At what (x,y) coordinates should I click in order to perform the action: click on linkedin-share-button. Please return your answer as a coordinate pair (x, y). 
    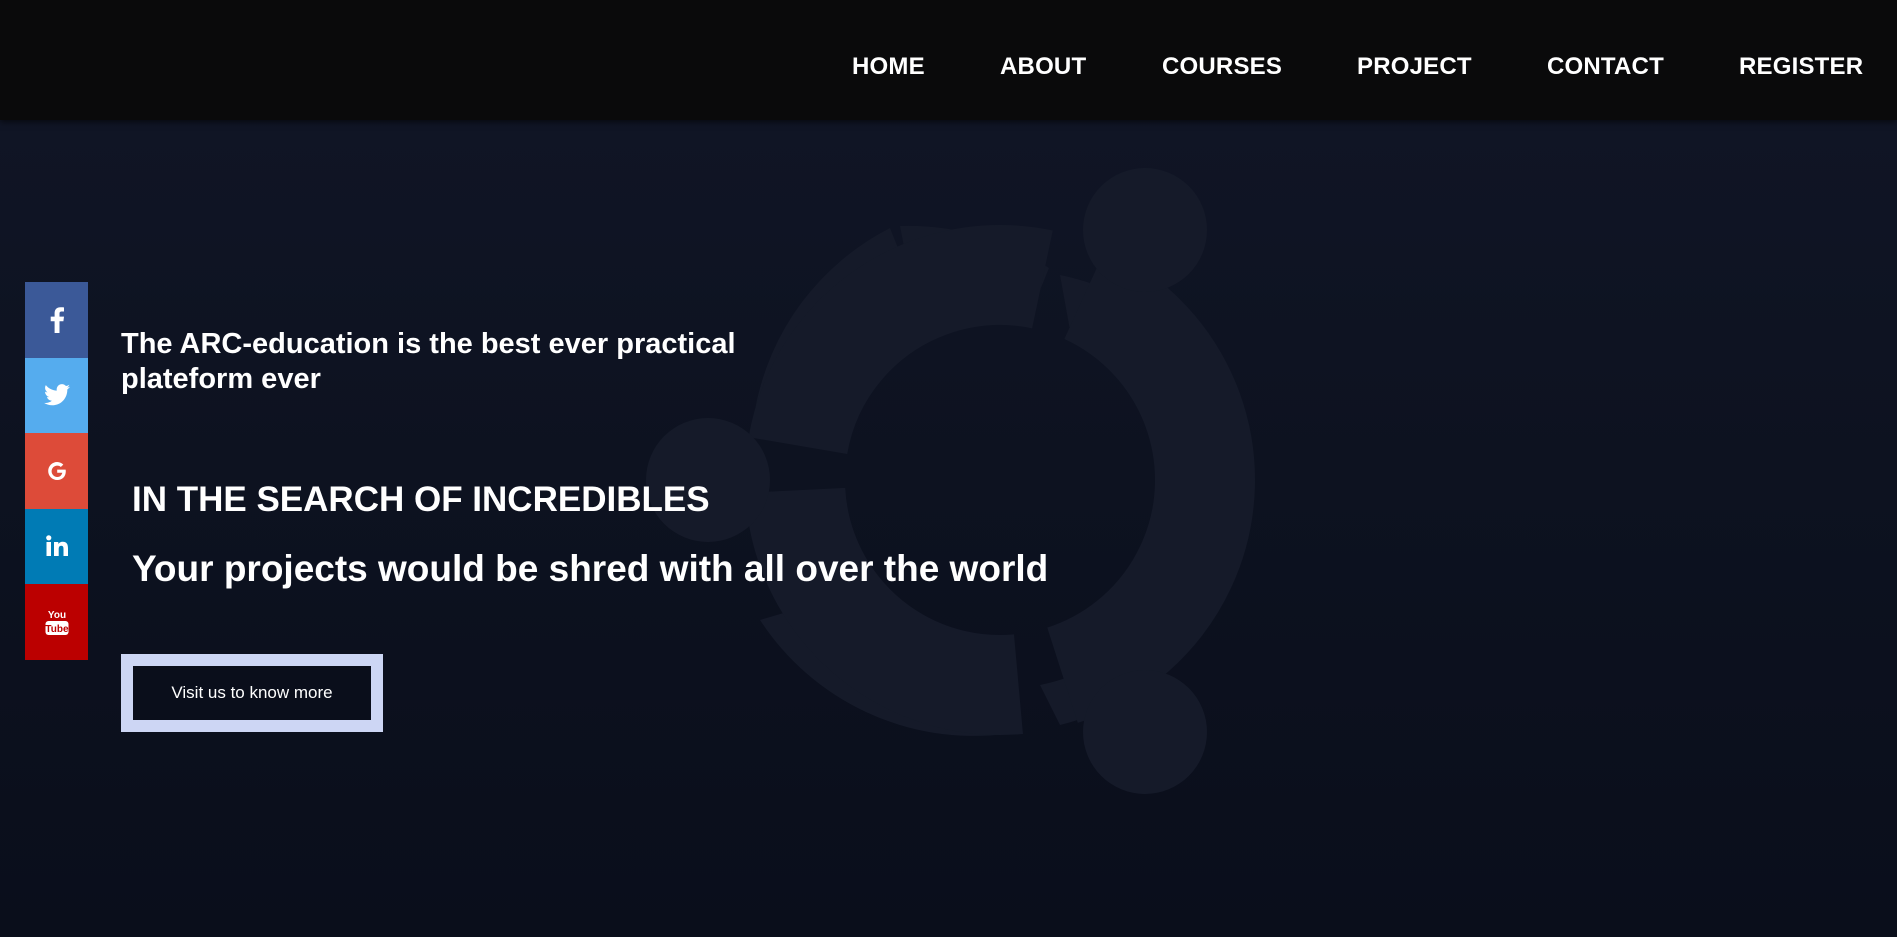
    Looking at the image, I should click on (56, 546).